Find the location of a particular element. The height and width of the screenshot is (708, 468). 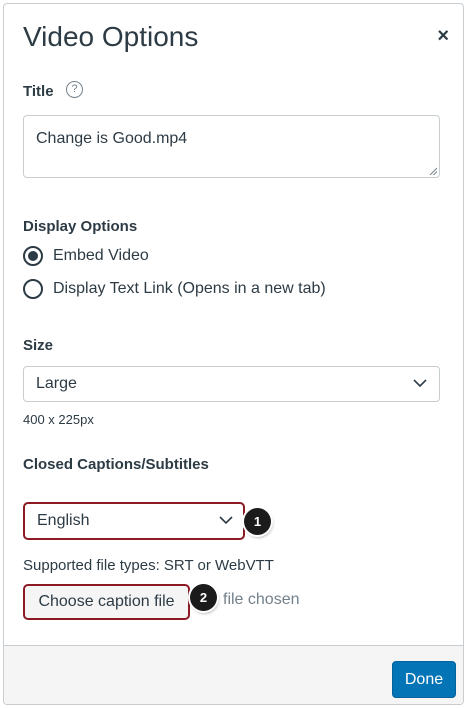

language-selected-value: English is located at coordinates (63, 520).